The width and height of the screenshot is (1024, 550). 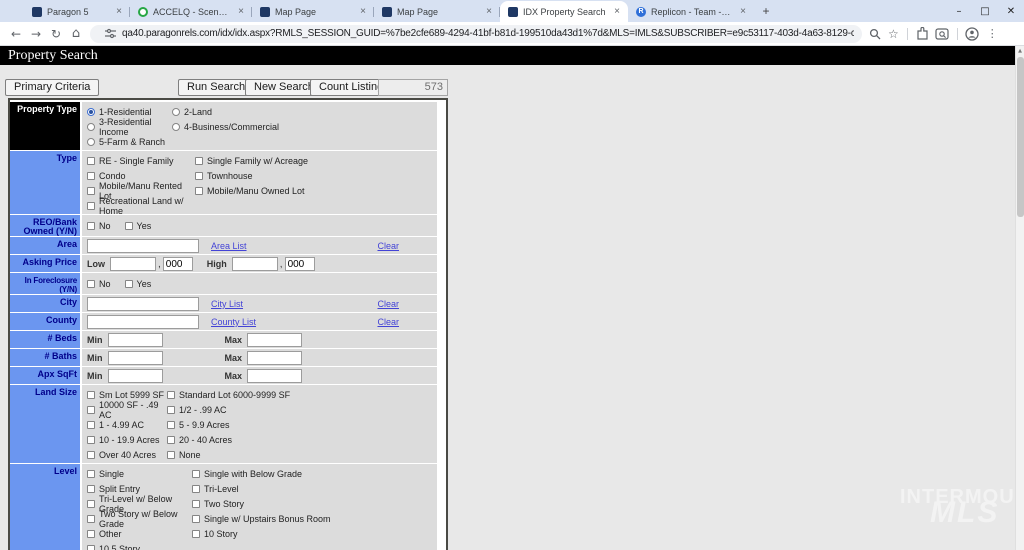 I want to click on tab-idx-property-search: IDX Property Search ×, so click(x=564, y=11).